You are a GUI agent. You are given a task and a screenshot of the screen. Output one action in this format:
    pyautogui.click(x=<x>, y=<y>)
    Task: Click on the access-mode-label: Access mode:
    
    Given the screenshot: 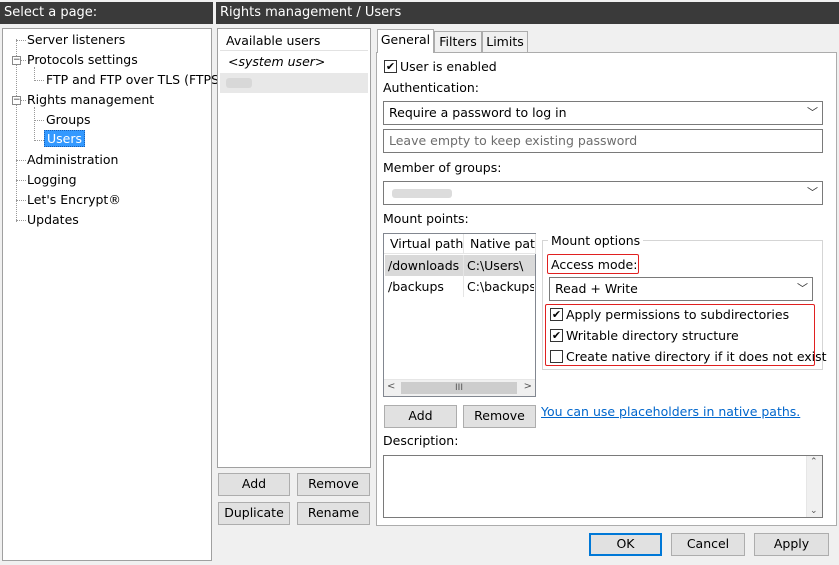 What is the action you would take?
    pyautogui.click(x=594, y=264)
    